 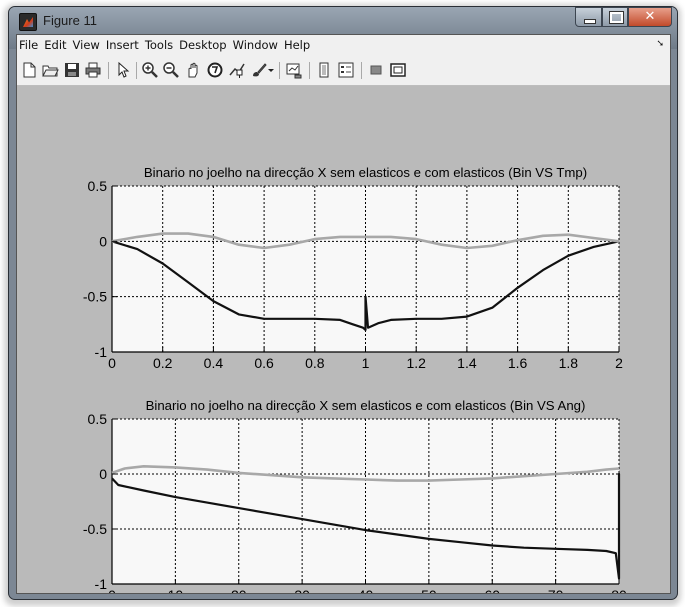 I want to click on menu-desktop: Desktop, so click(x=202, y=45).